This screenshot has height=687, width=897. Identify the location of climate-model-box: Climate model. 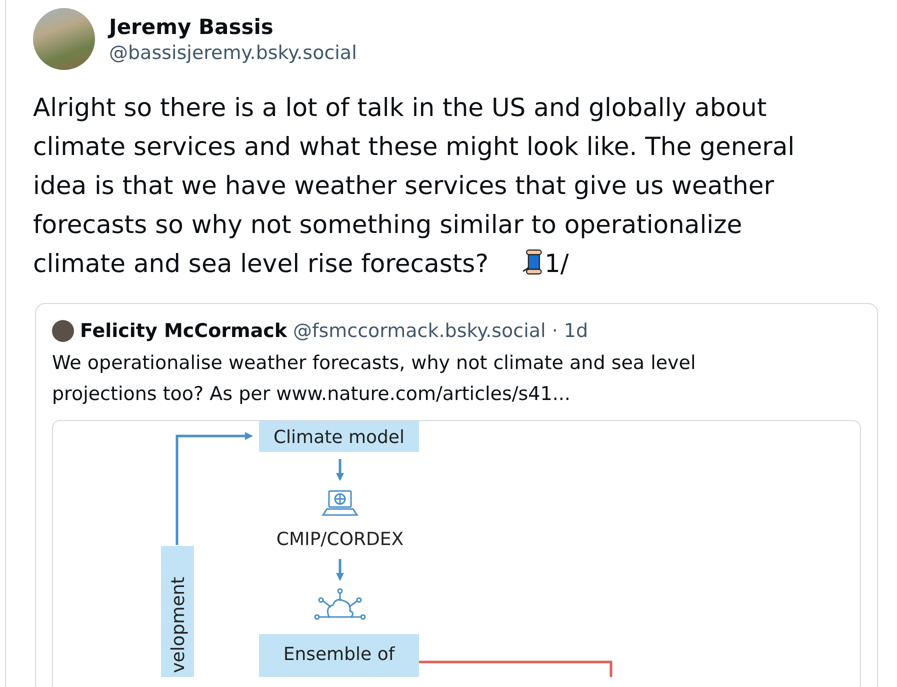
(339, 436).